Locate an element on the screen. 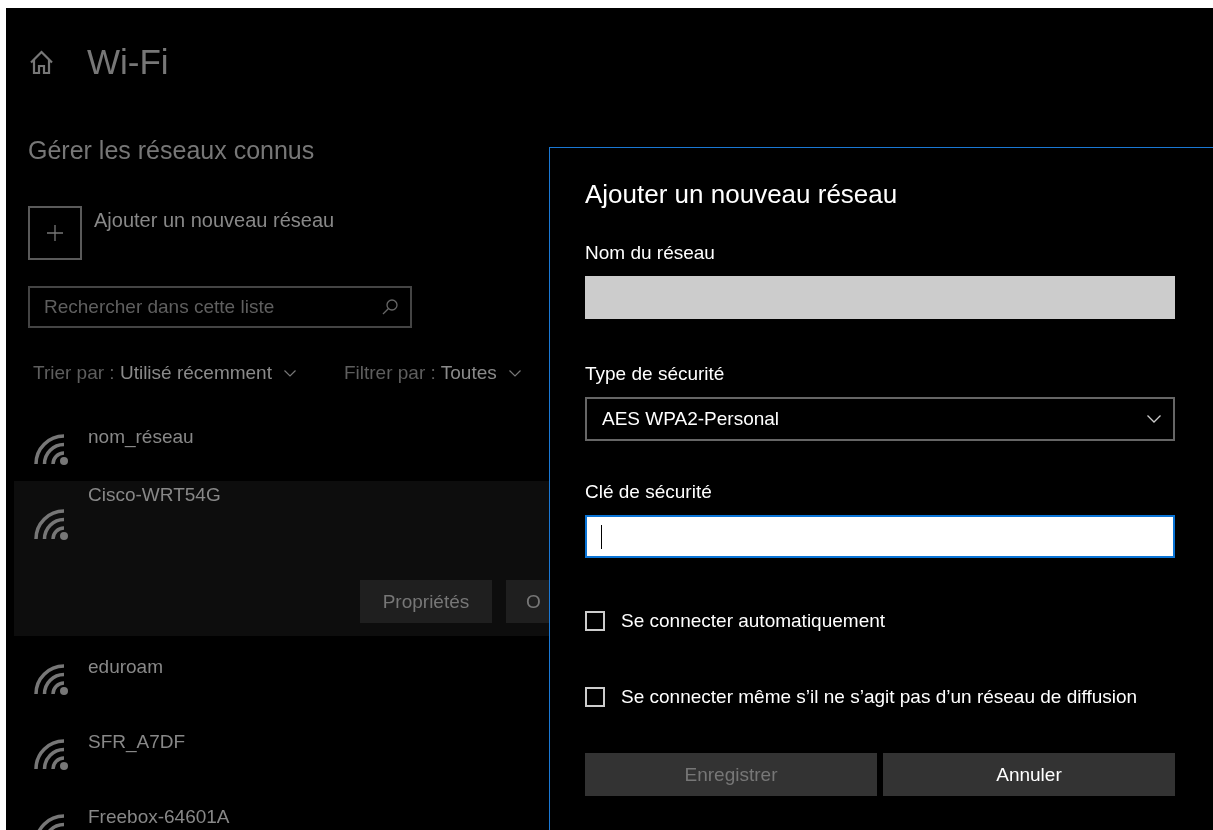 The image size is (1213, 830). filter-dropdown: Filtrer par : Toutes is located at coordinates (432, 373).